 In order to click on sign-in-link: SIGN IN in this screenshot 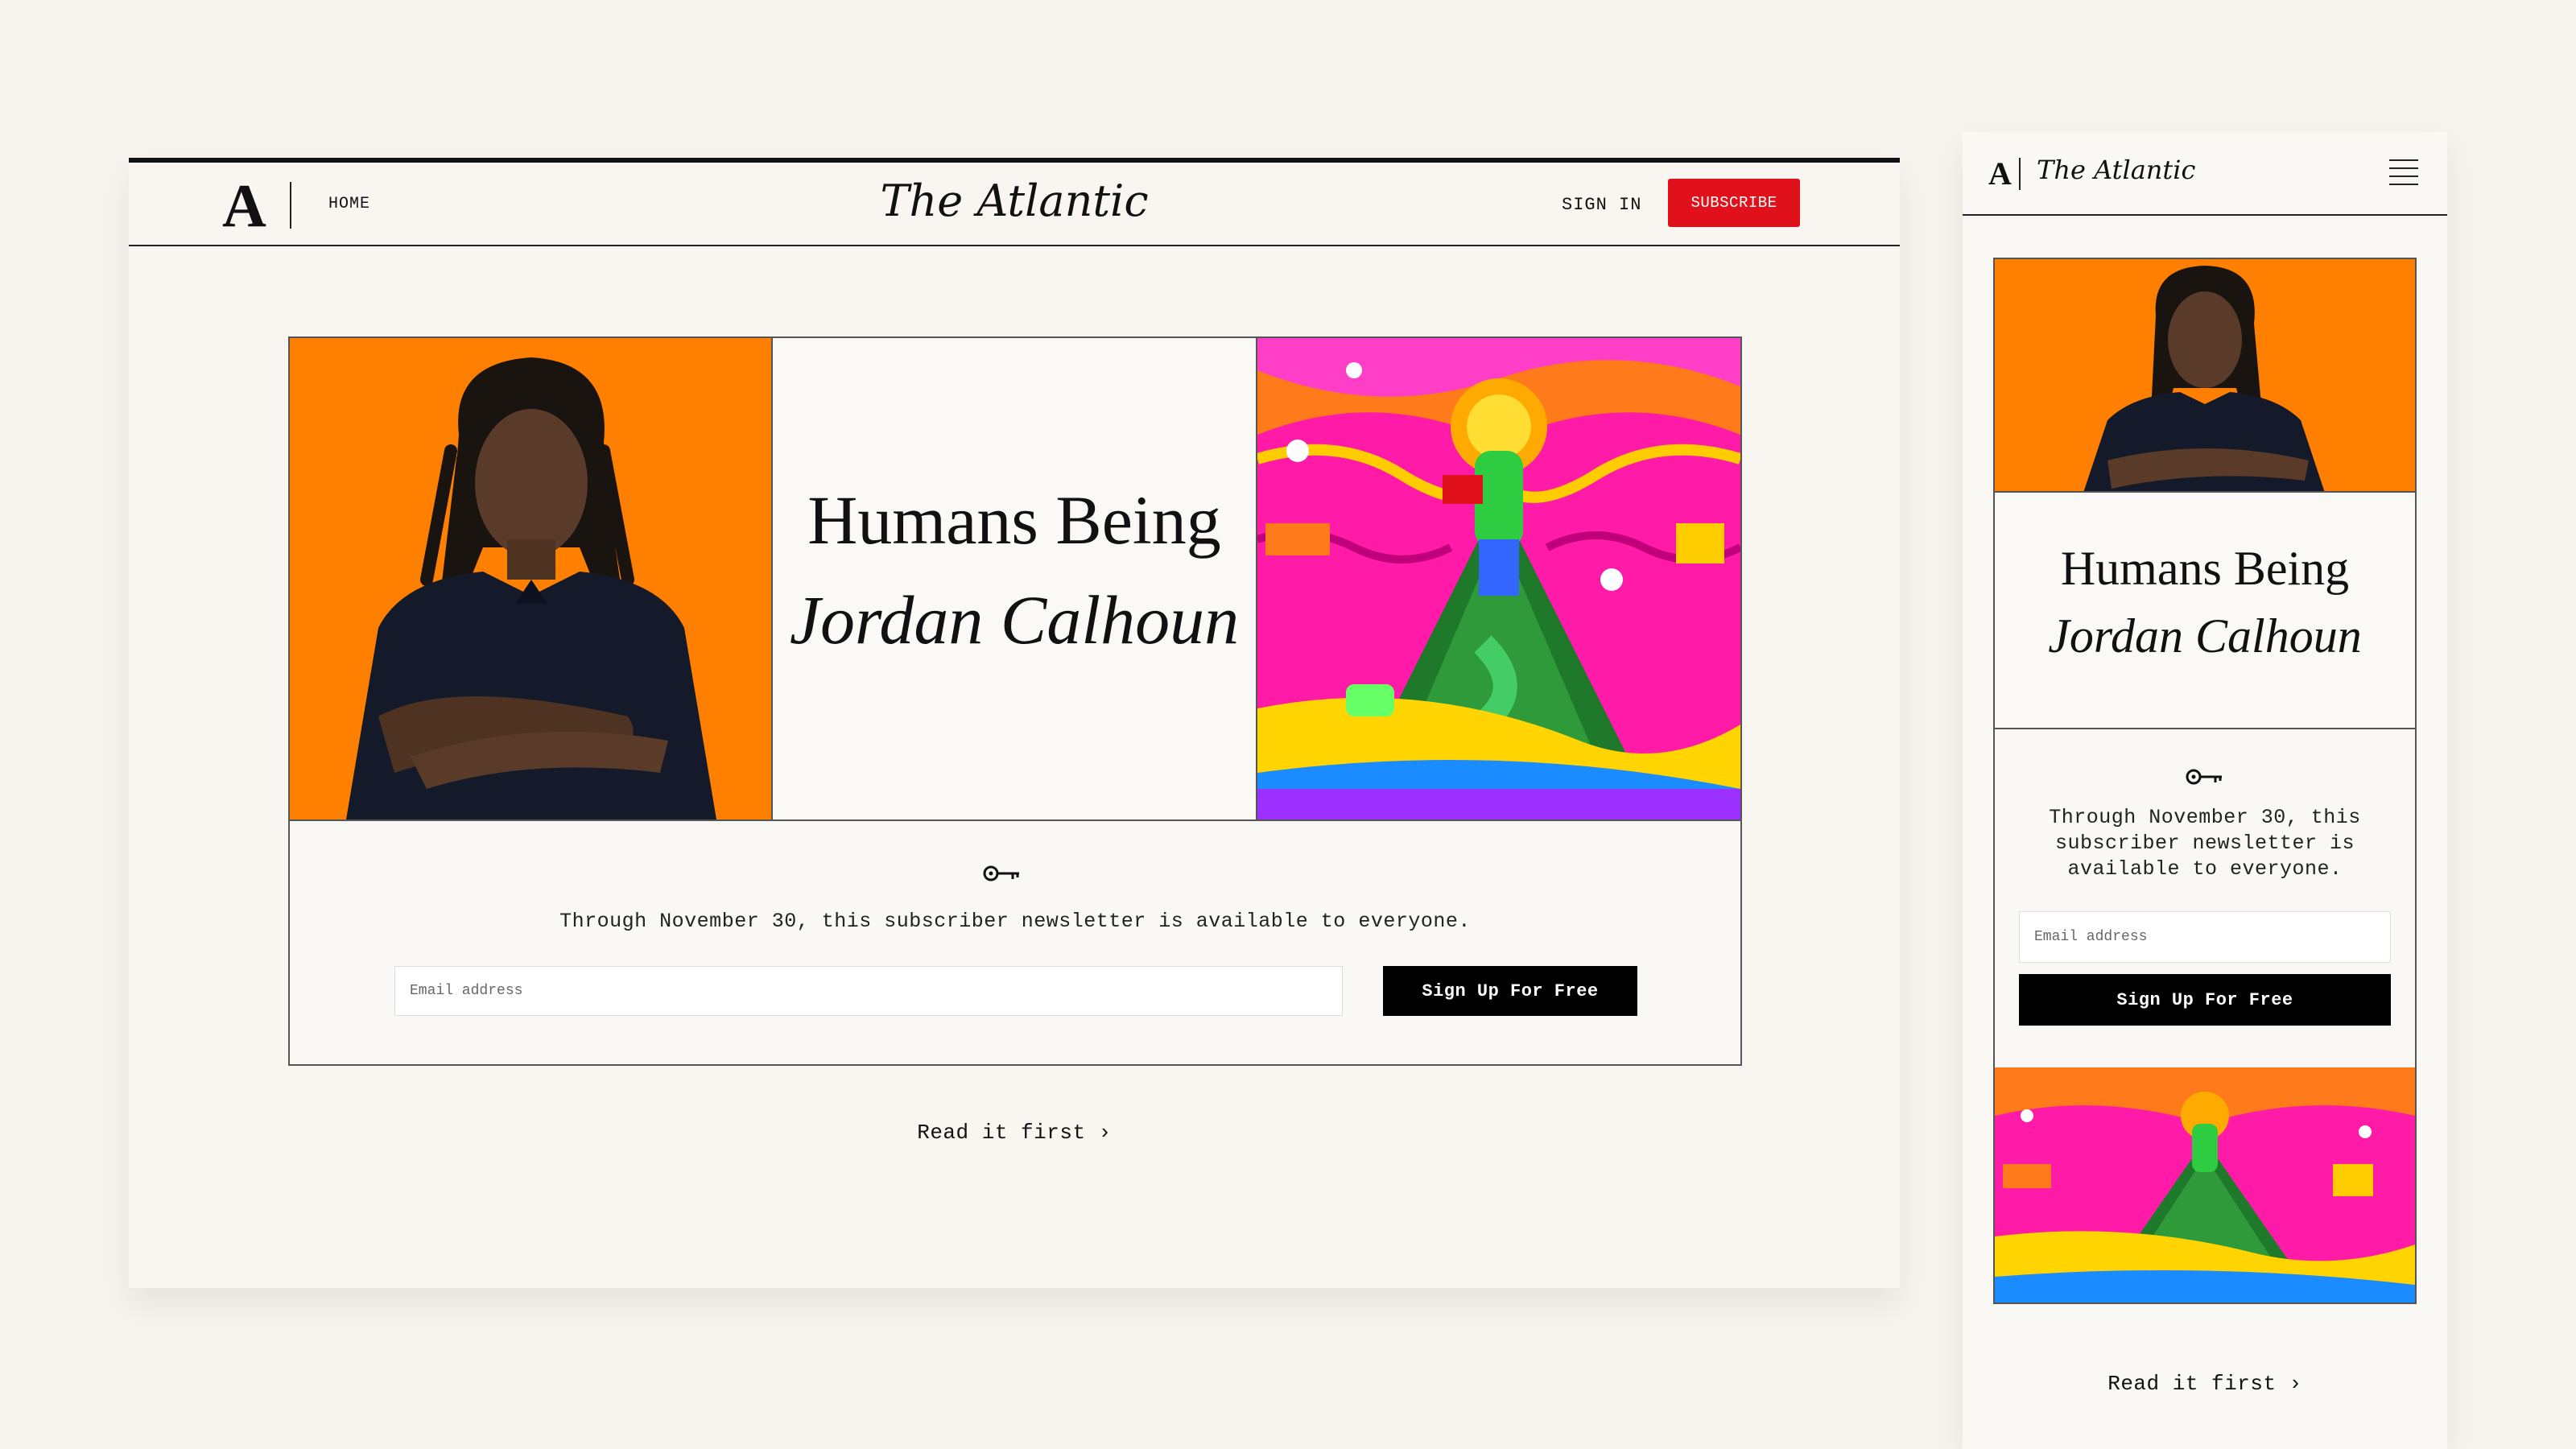, I will do `click(1601, 205)`.